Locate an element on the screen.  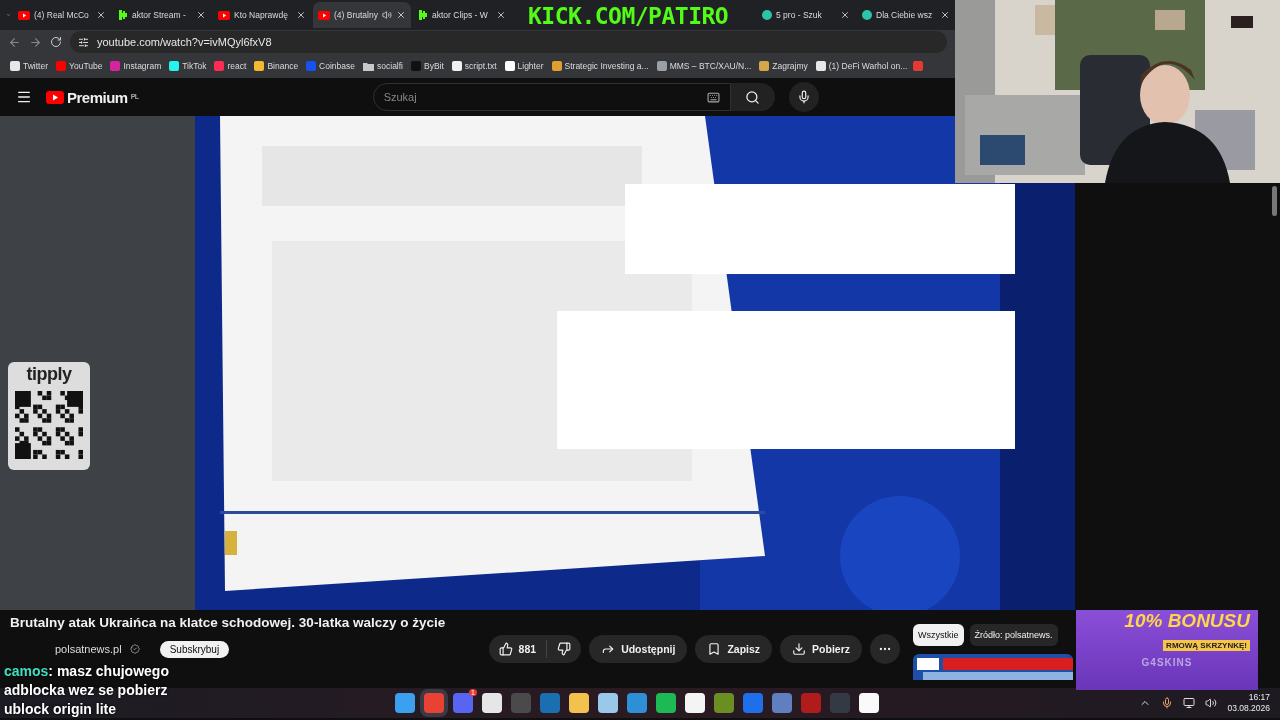
search-button is located at coordinates (752, 97).